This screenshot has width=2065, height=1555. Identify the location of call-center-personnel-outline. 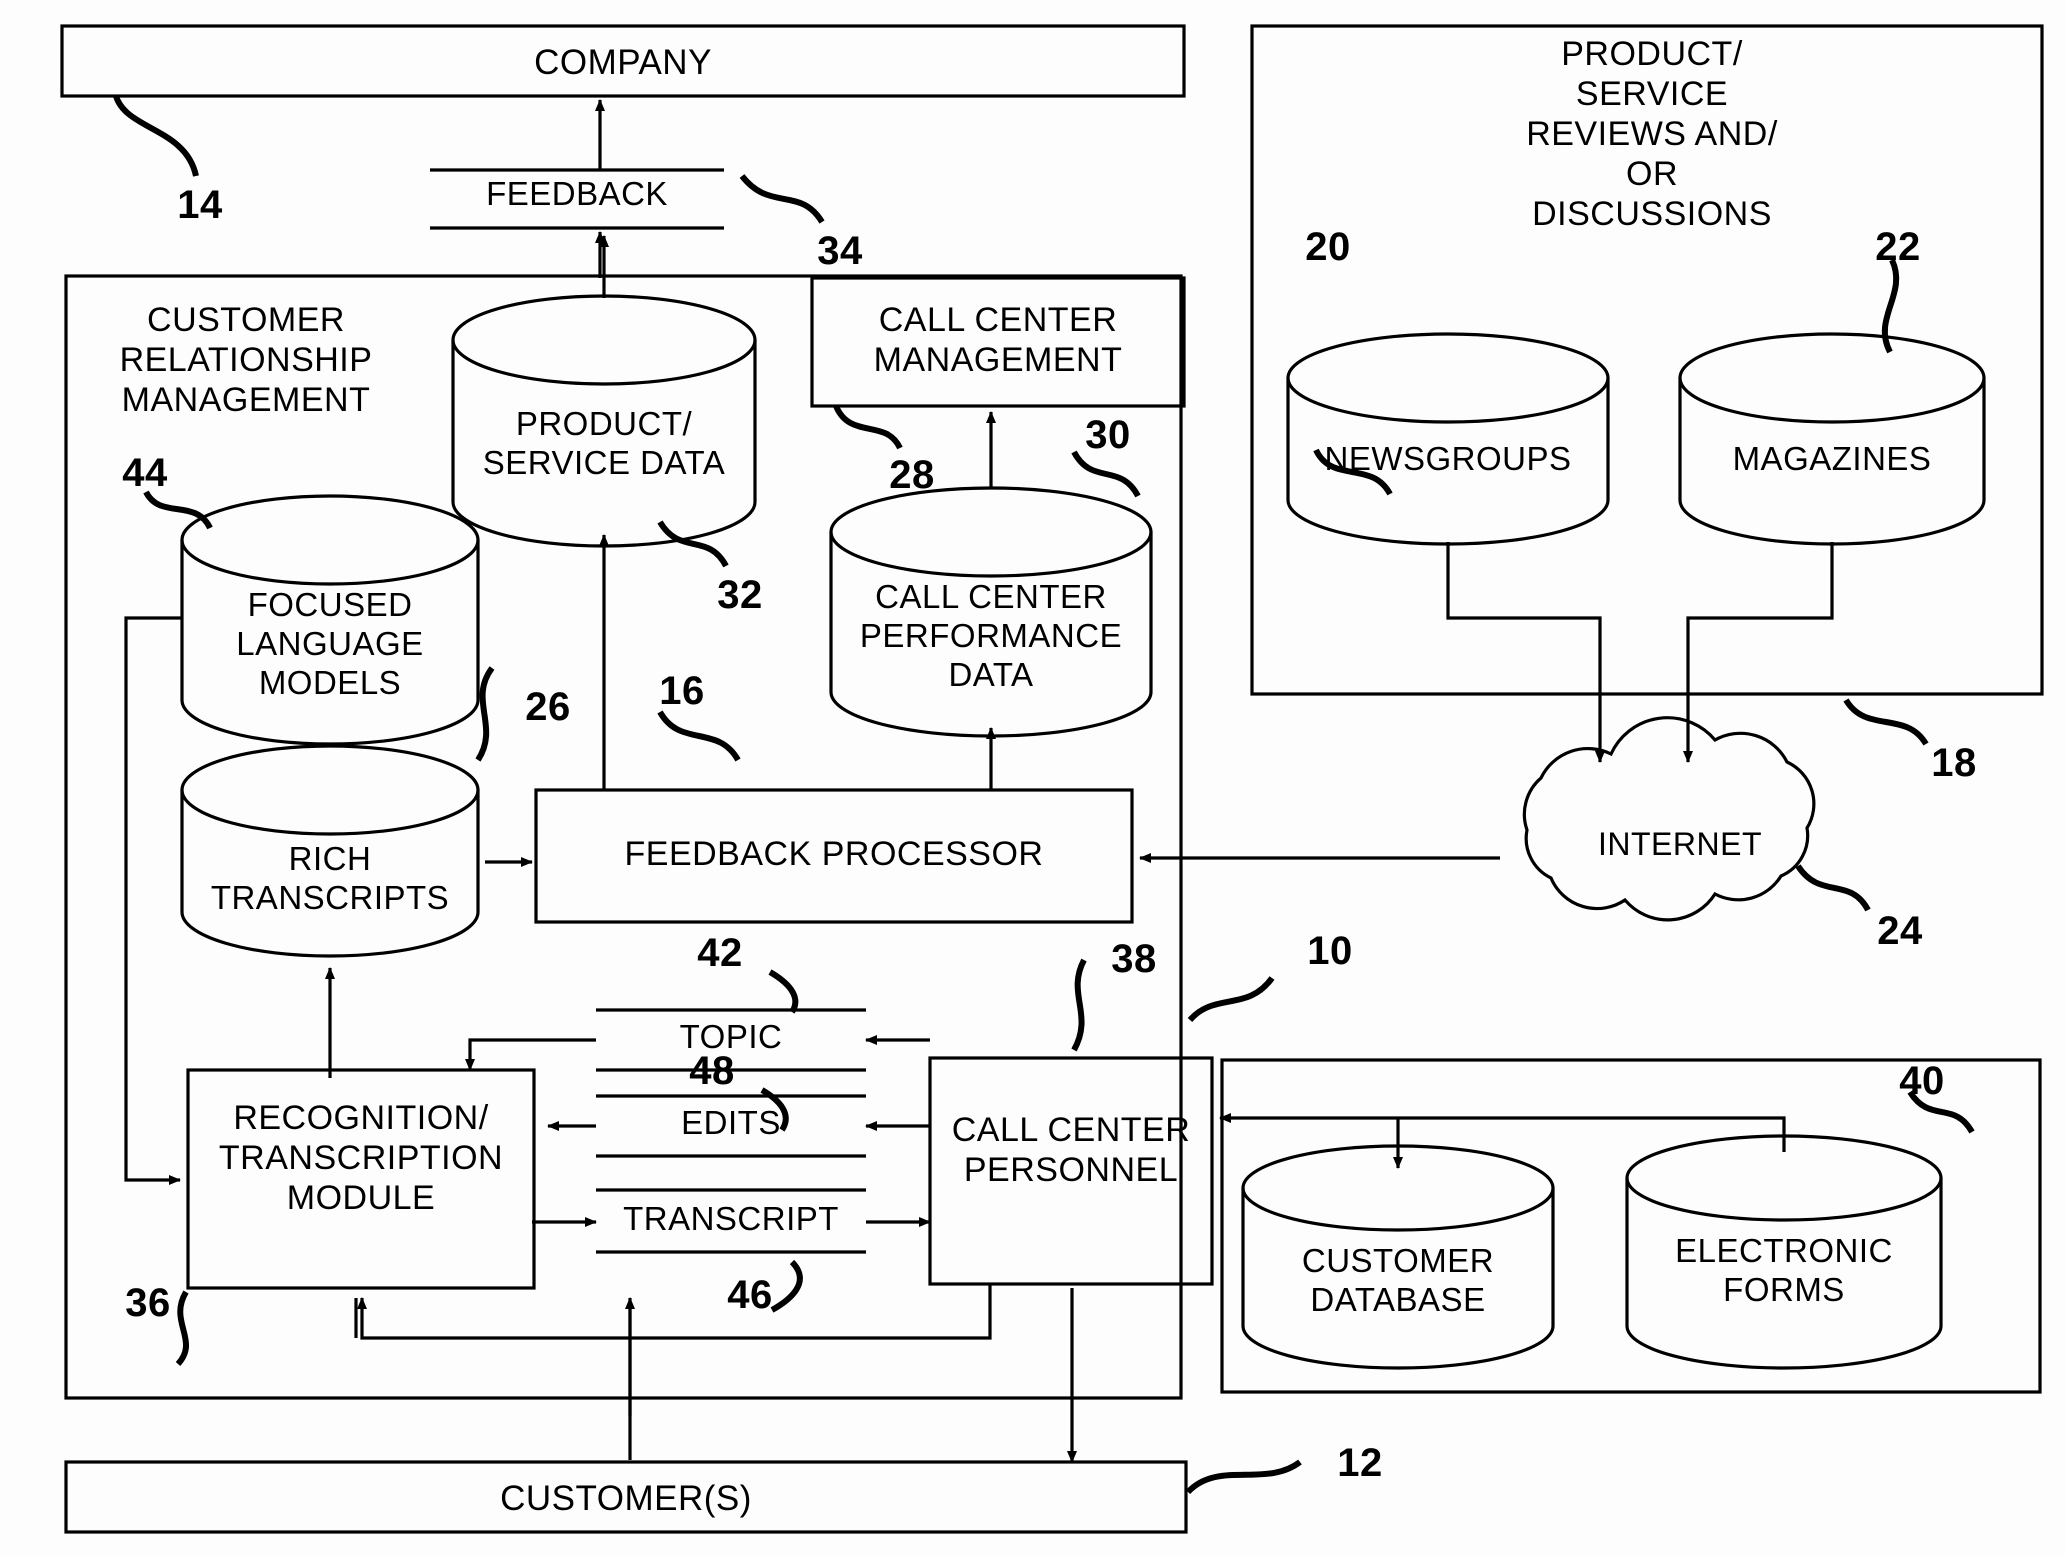
(1071, 1171).